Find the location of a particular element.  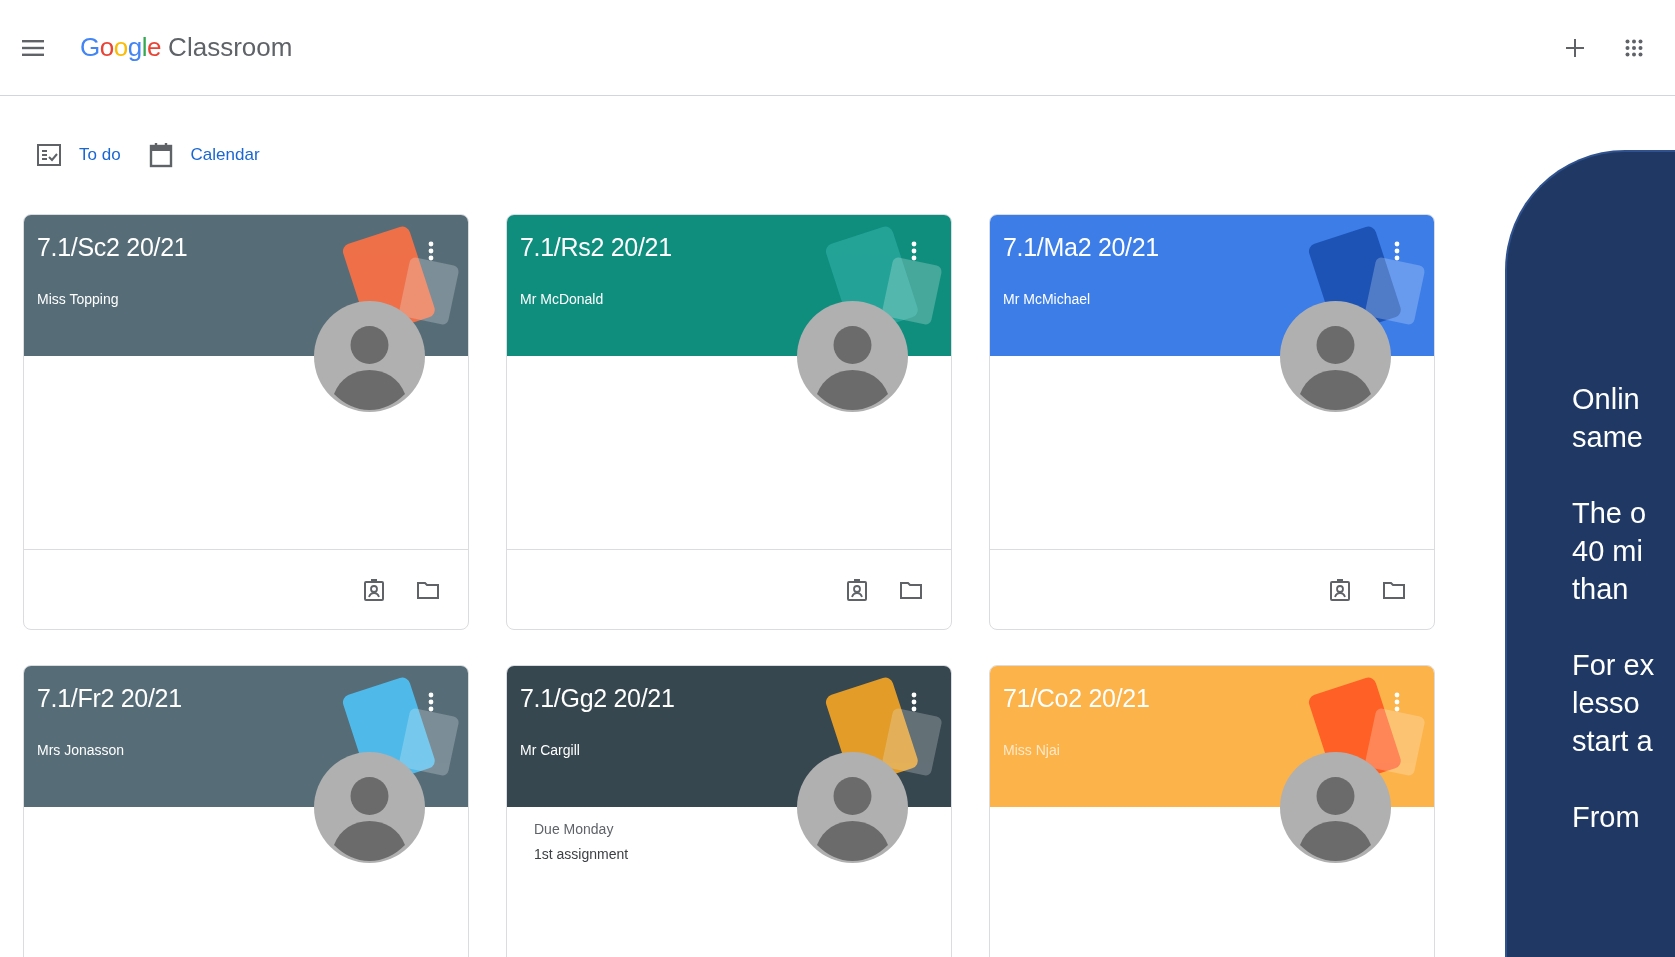

class-card: 7.1/Gg2 20/21 Mr Cargill Due Monday 1st assignment is located at coordinates (729, 811).